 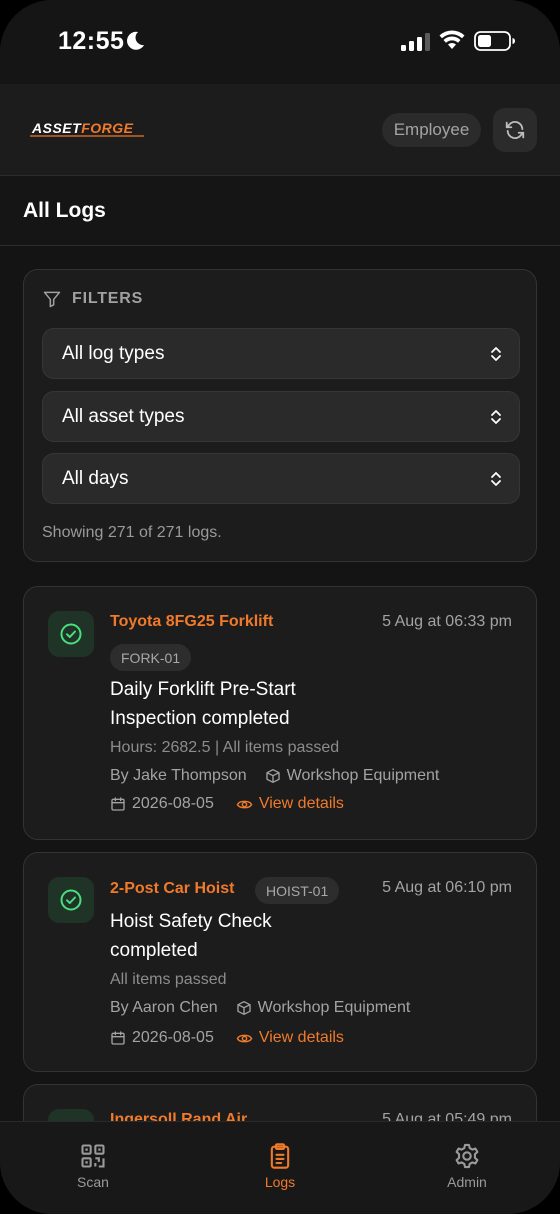 I want to click on log-detail: Hours: 2682.5 | All items passed, so click(x=225, y=747).